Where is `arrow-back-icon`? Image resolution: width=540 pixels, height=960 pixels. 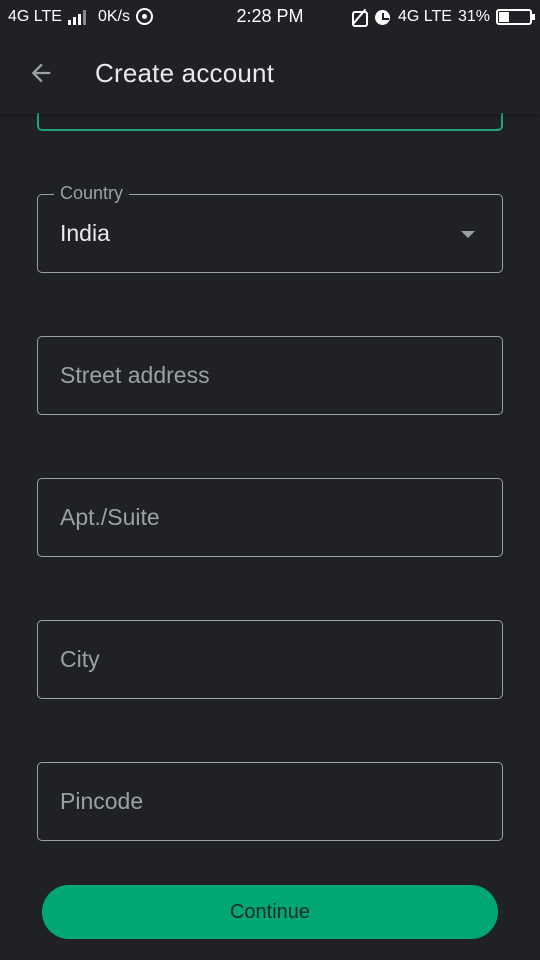
arrow-back-icon is located at coordinates (41, 73).